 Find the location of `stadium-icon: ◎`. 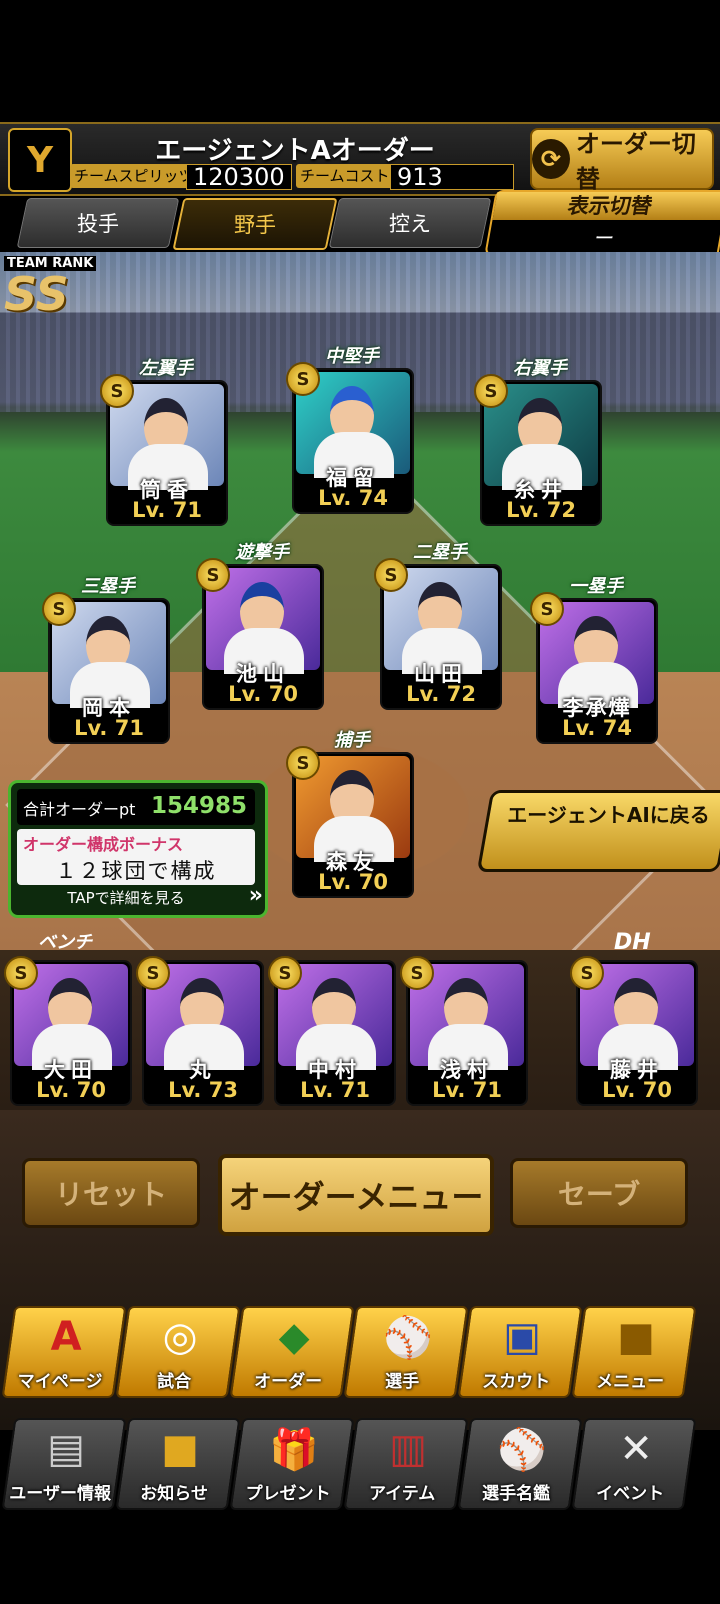

stadium-icon: ◎ is located at coordinates (180, 1337).